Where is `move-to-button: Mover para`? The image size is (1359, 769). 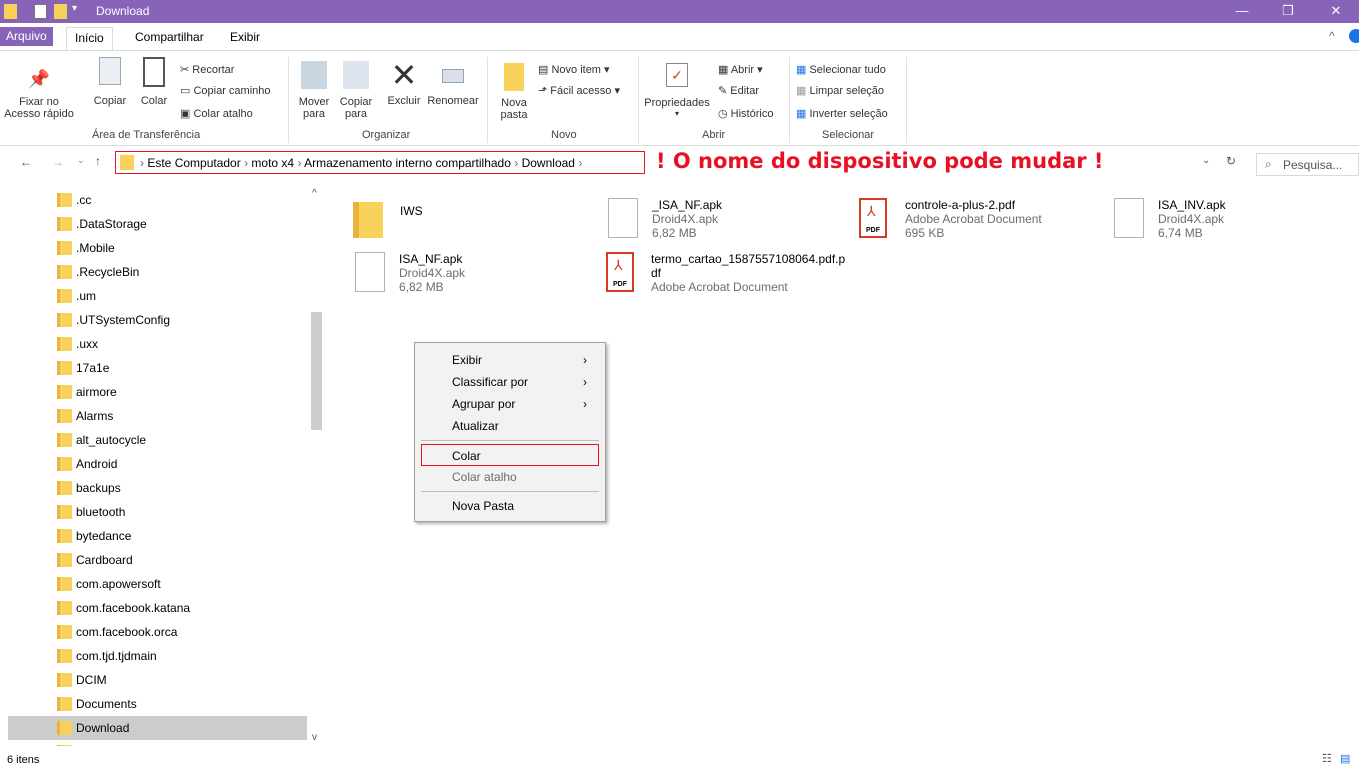
move-to-button: Mover para is located at coordinates (314, 90).